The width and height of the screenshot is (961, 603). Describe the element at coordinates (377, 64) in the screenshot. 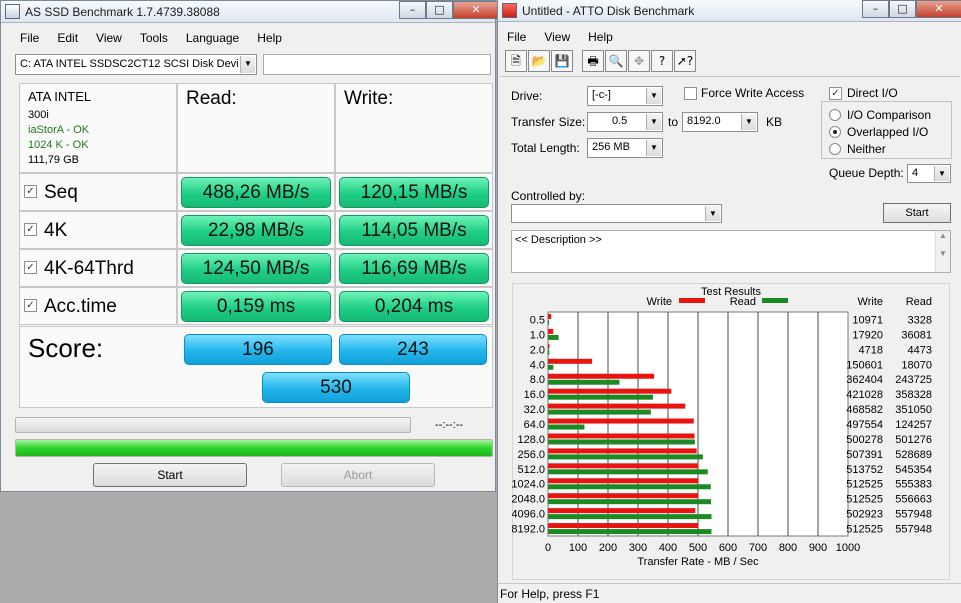

I see `drive-extra-field` at that location.